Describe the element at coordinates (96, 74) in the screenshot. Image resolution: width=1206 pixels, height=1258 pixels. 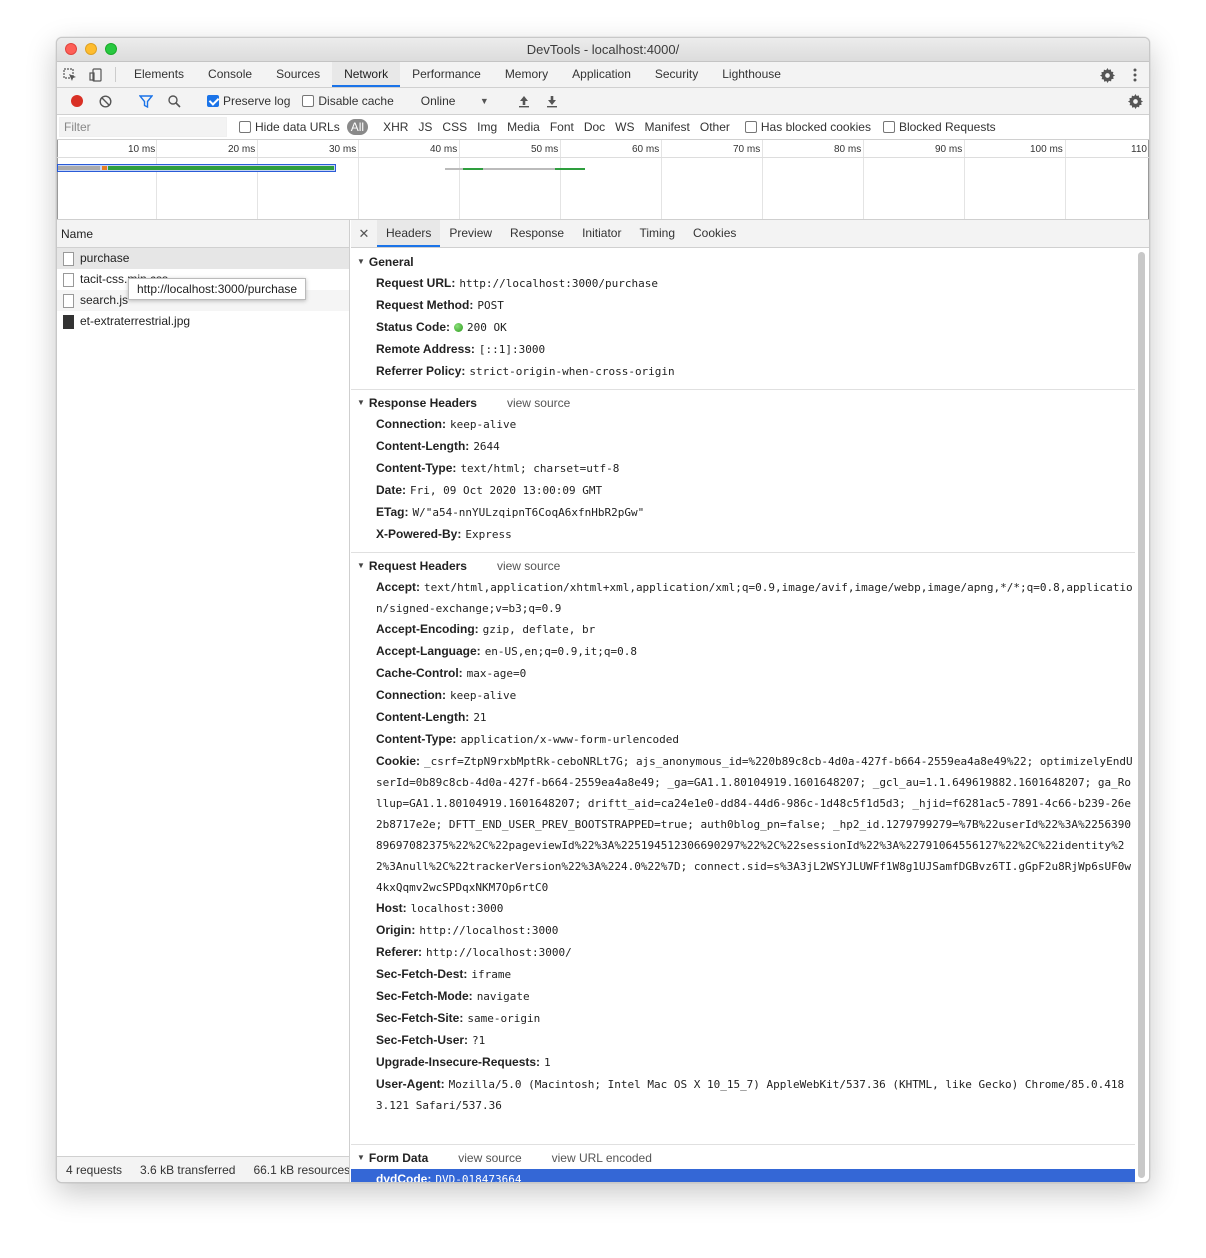
I see `device-toolbar-icon` at that location.